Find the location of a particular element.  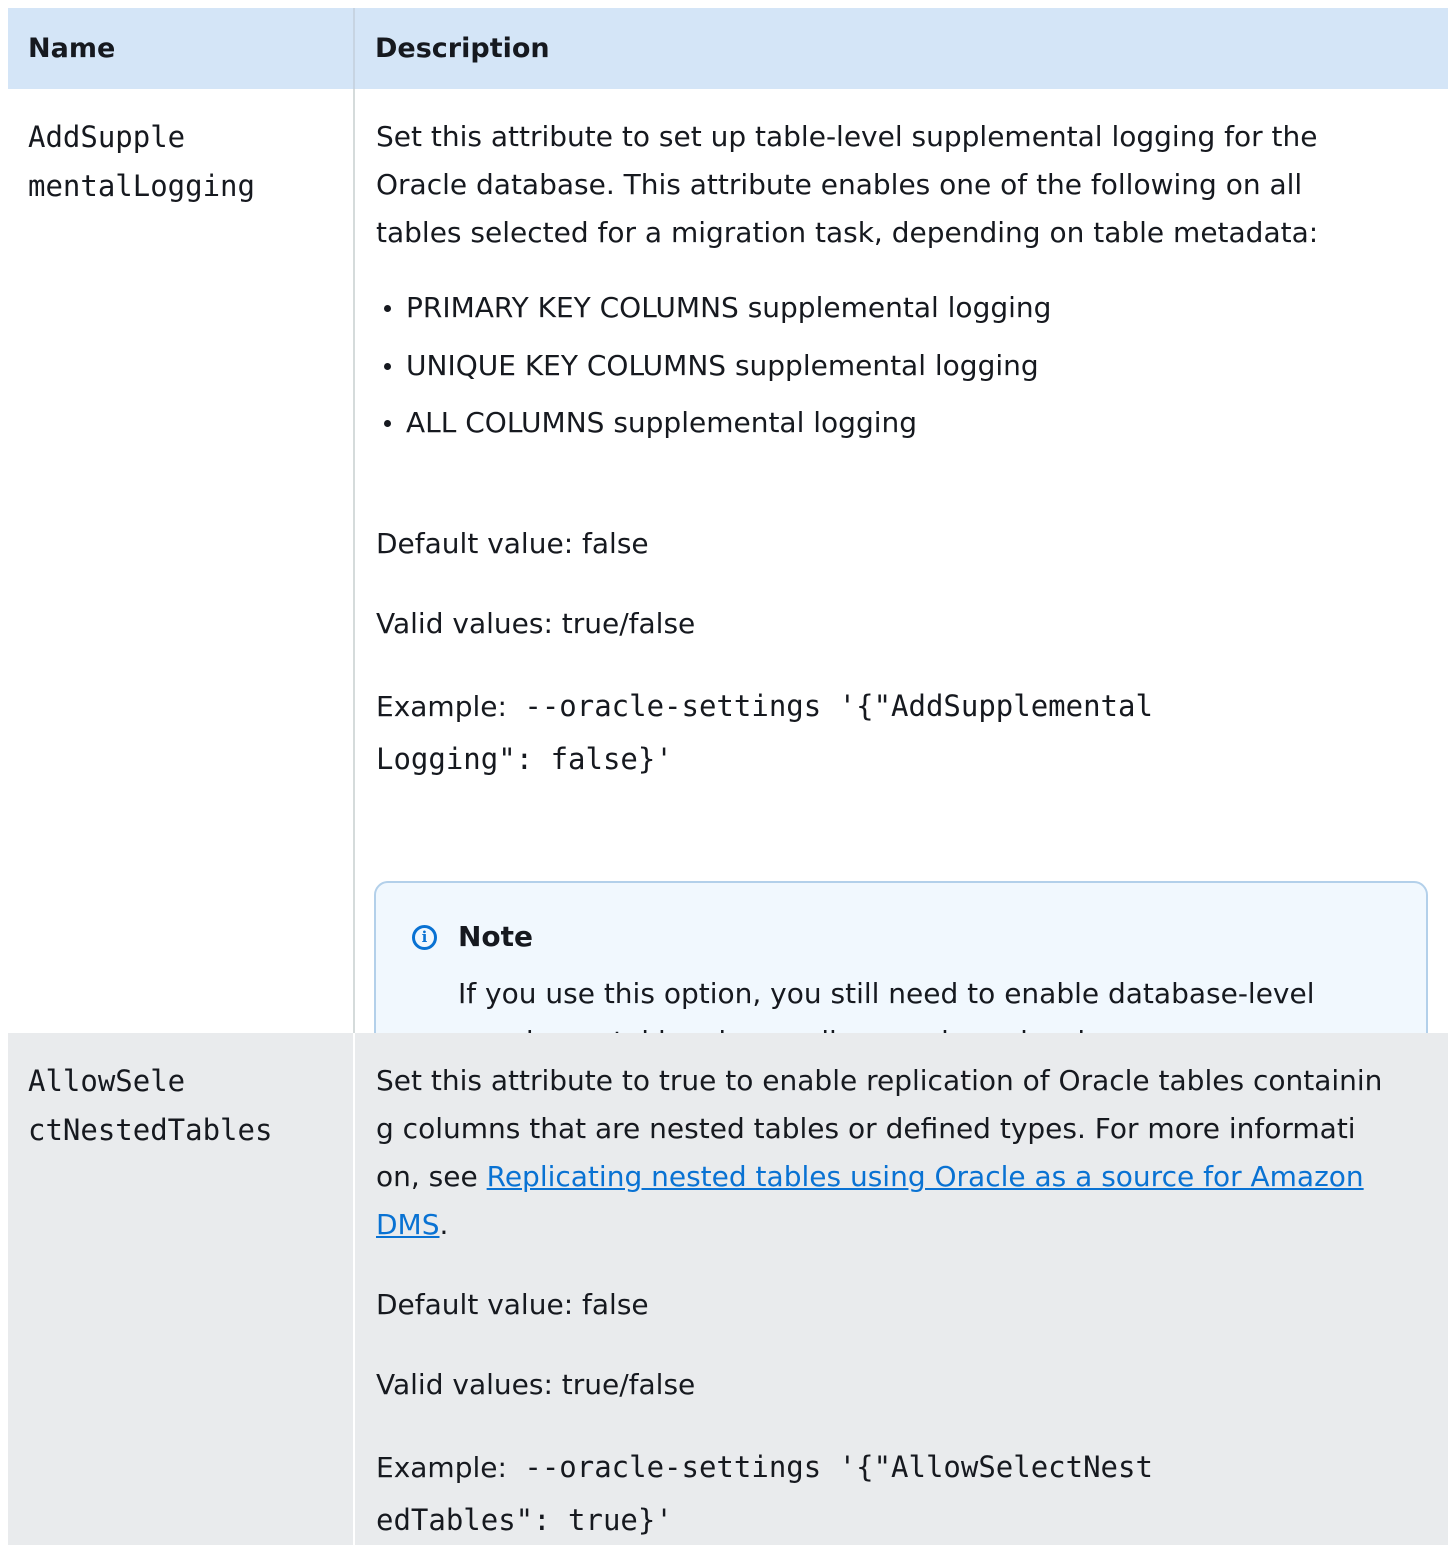

attribute-name-line: AddSupple is located at coordinates (107, 137).